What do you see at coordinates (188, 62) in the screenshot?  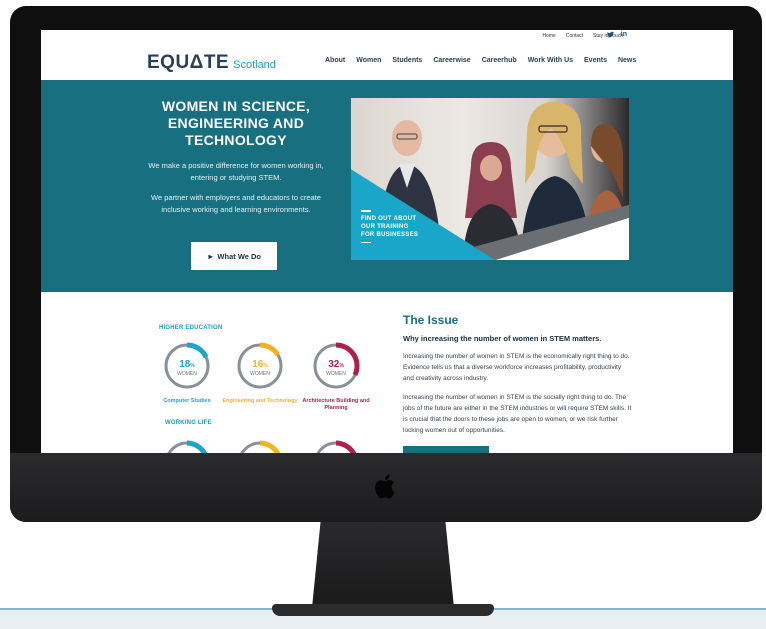 I see `logo-wordmark: EQUΔTE` at bounding box center [188, 62].